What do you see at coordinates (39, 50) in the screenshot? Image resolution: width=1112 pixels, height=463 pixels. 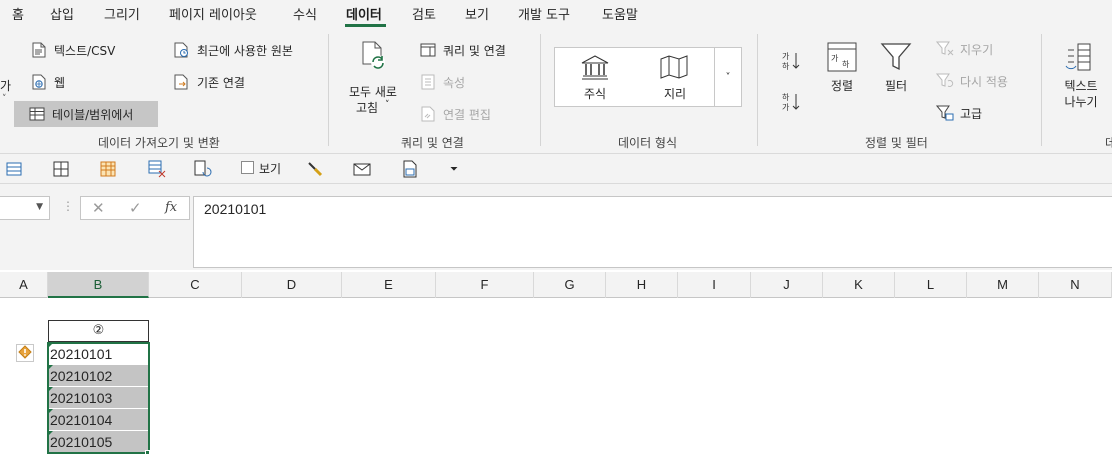 I see `text-file-icon` at bounding box center [39, 50].